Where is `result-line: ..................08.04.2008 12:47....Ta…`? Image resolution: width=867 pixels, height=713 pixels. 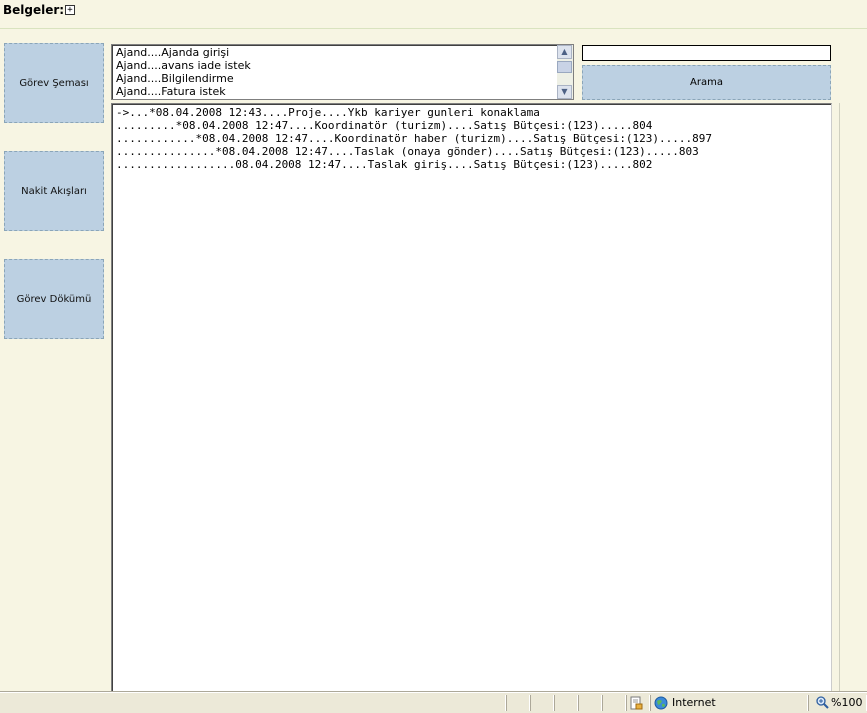 result-line: ..................08.04.2008 12:47....Ta… is located at coordinates (384, 164).